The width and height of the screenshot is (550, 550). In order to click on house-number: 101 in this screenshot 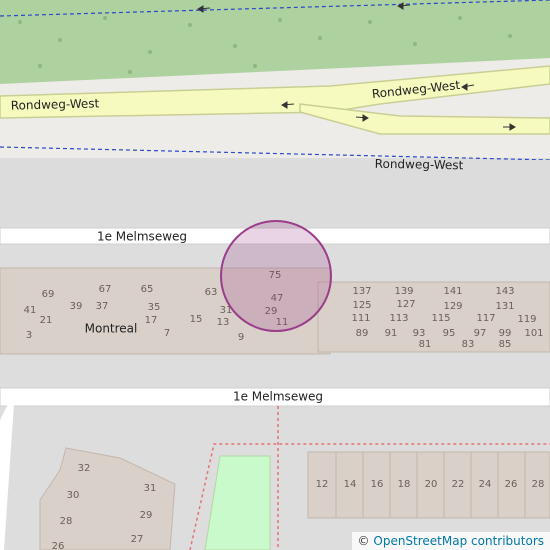, I will do `click(533, 333)`.